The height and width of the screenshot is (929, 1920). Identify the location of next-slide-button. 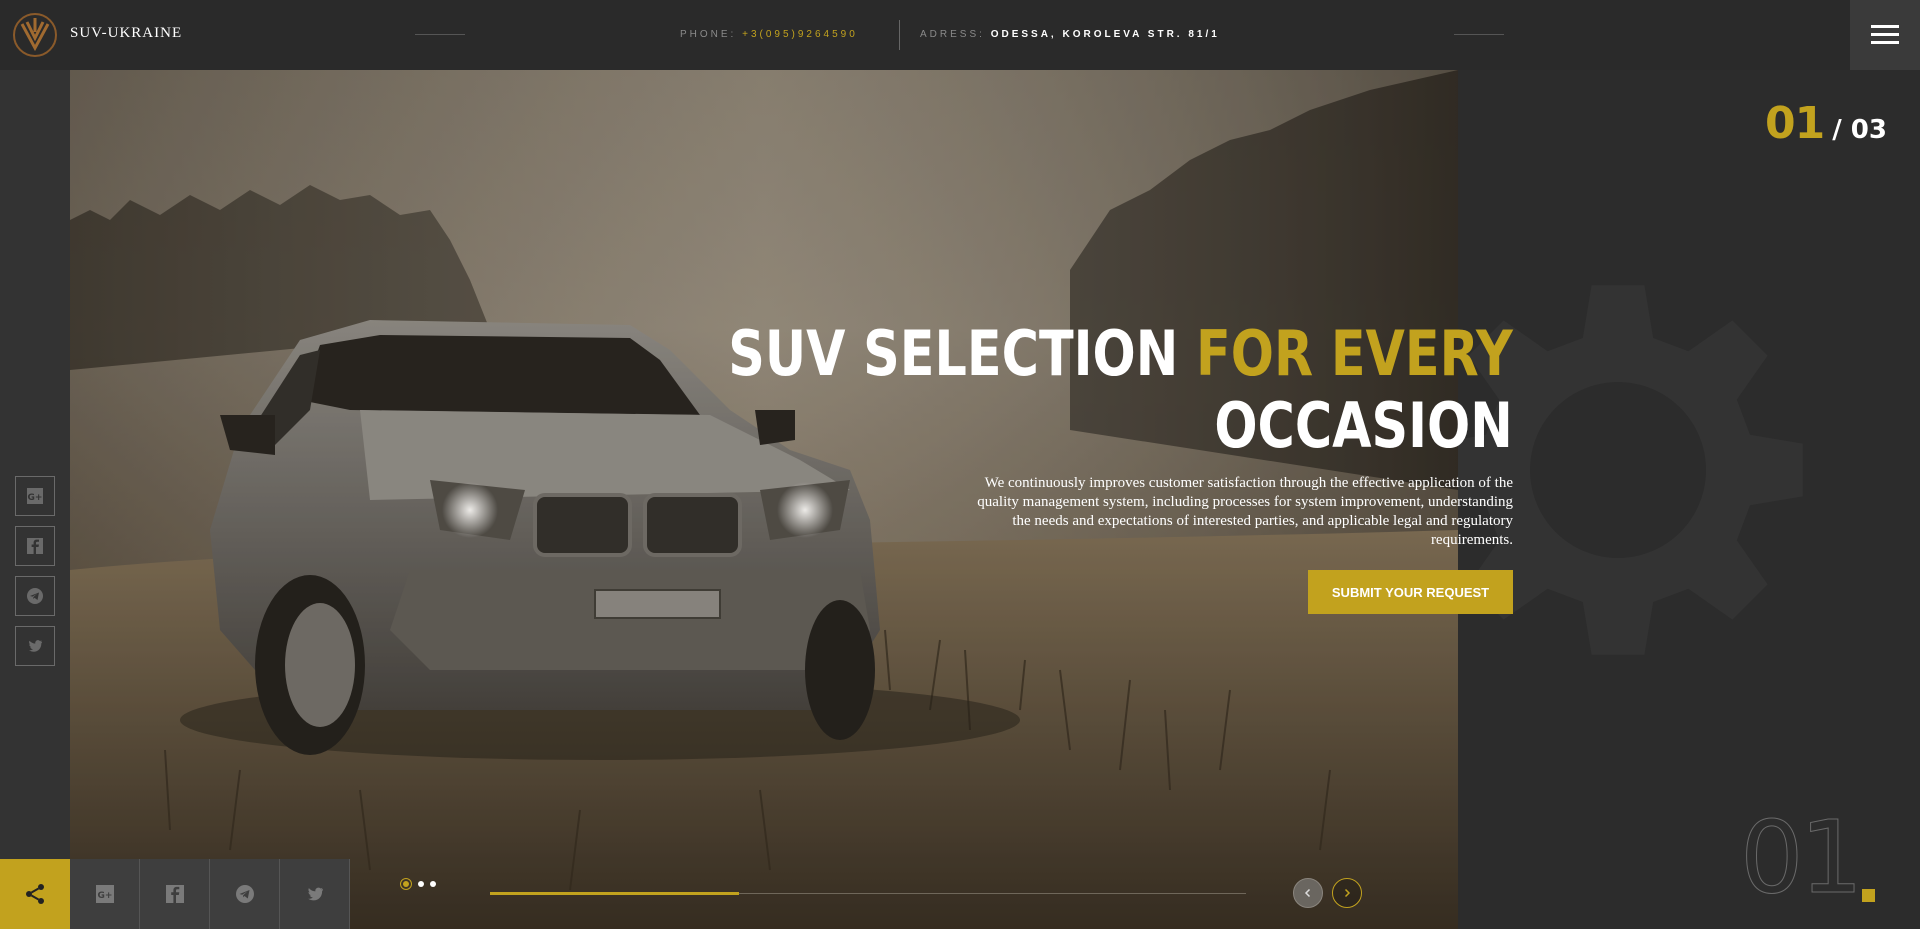
(1347, 893).